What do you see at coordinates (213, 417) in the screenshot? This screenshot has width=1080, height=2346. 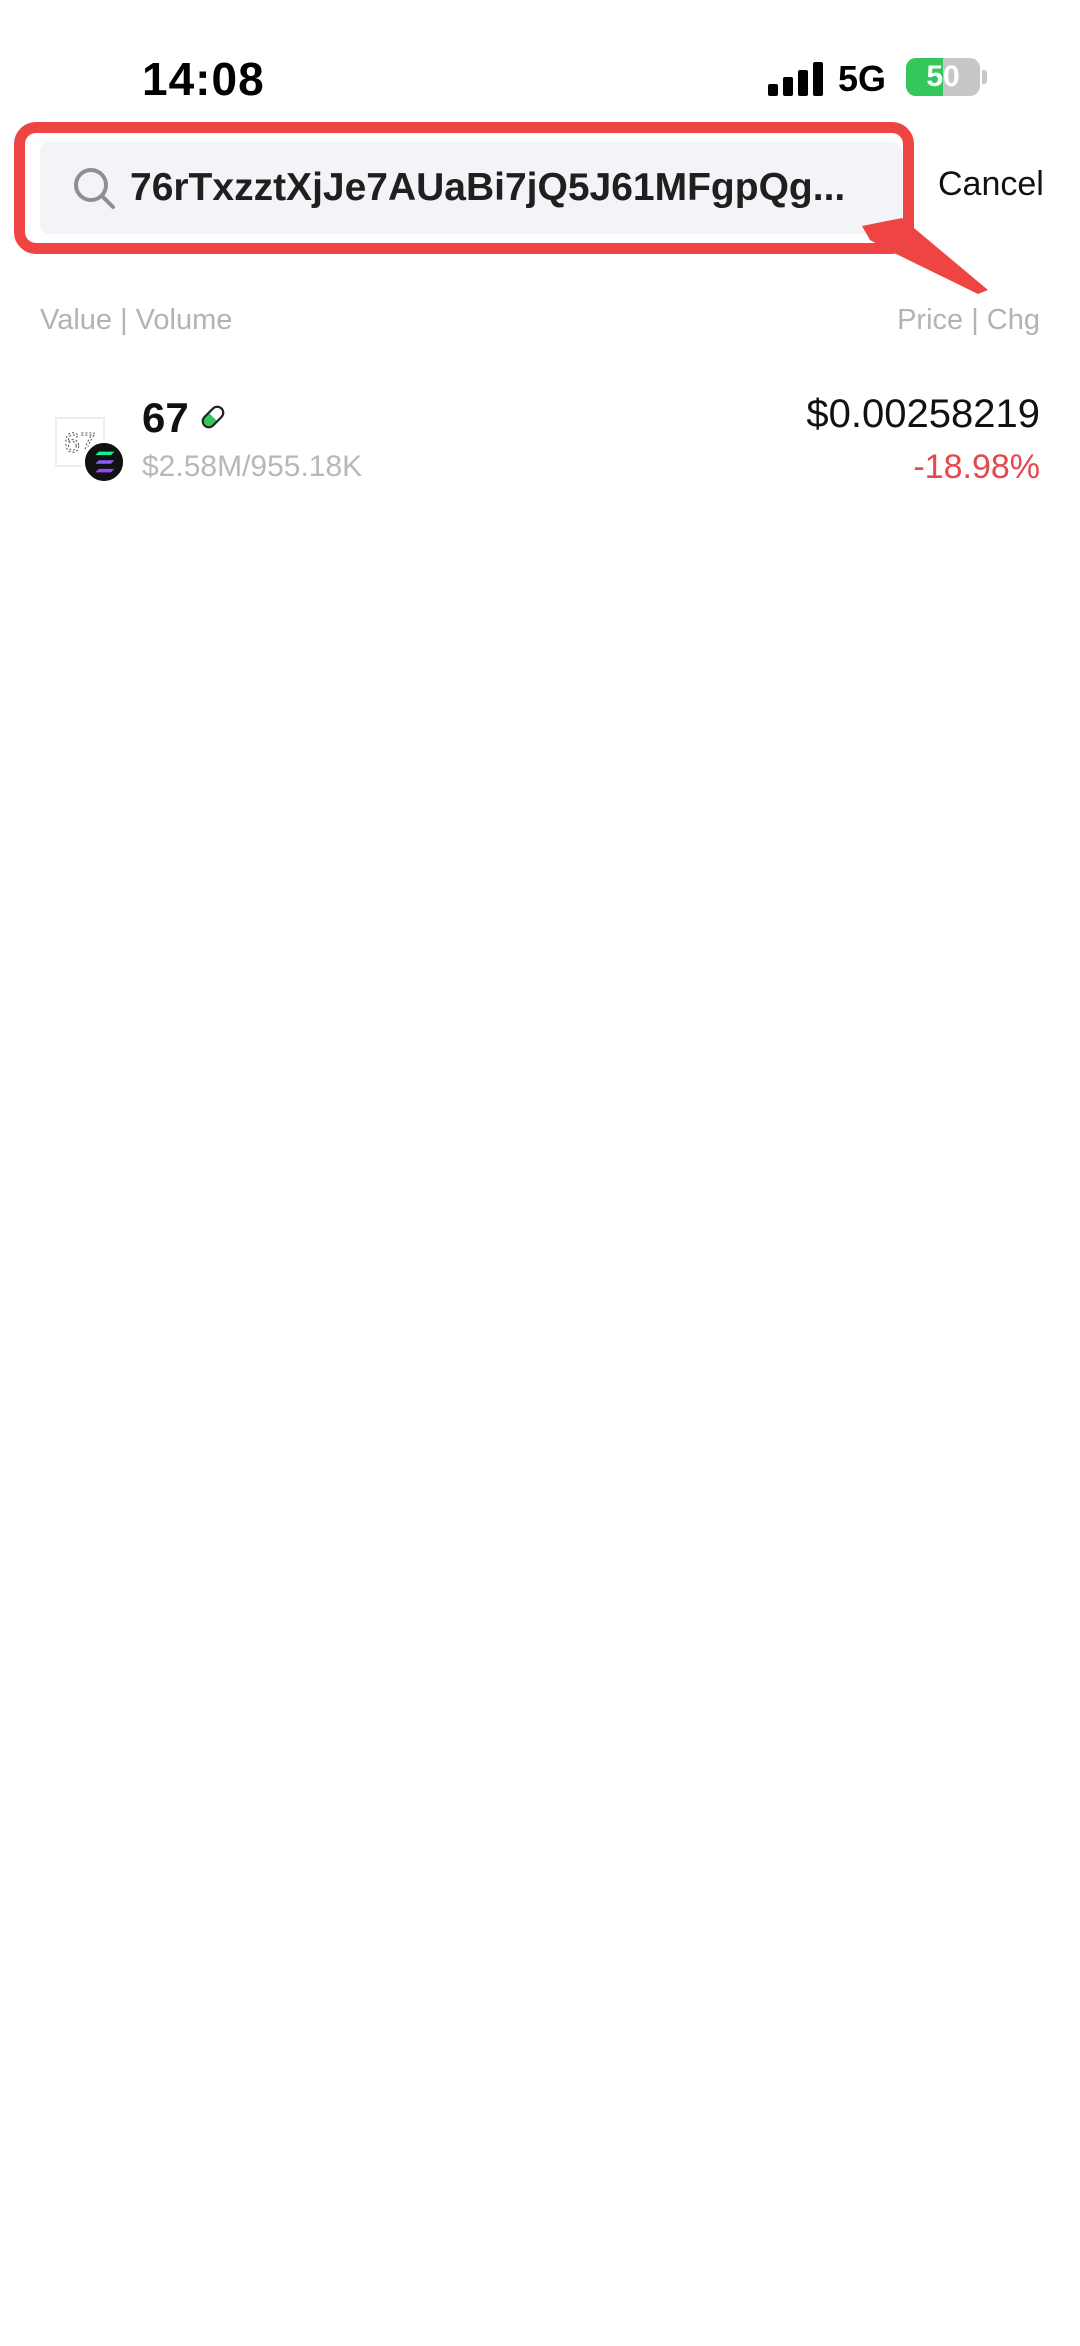 I see `pill-icon` at bounding box center [213, 417].